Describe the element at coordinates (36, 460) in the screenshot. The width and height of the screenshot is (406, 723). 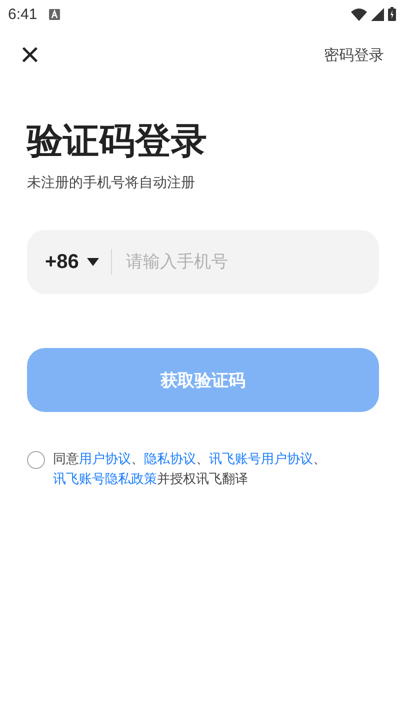
I see `agreement-checkbox` at that location.